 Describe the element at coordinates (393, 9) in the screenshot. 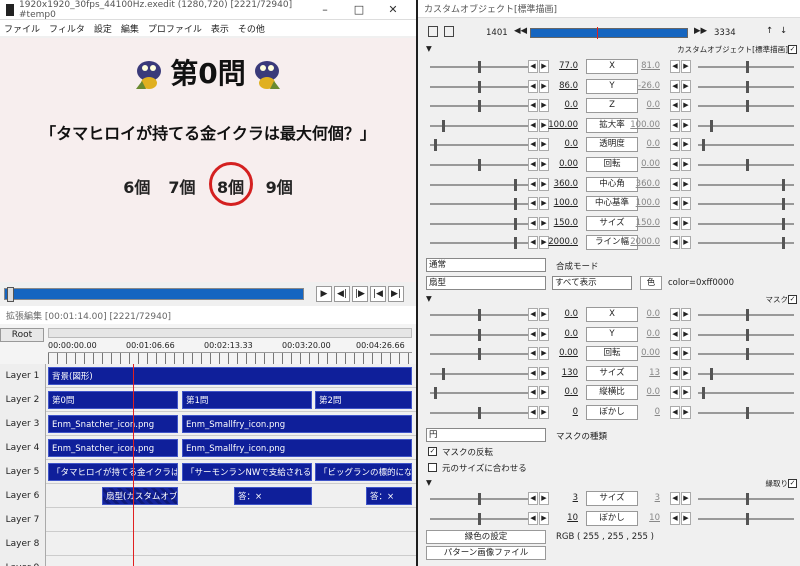

I see `close-icon: ✕` at that location.